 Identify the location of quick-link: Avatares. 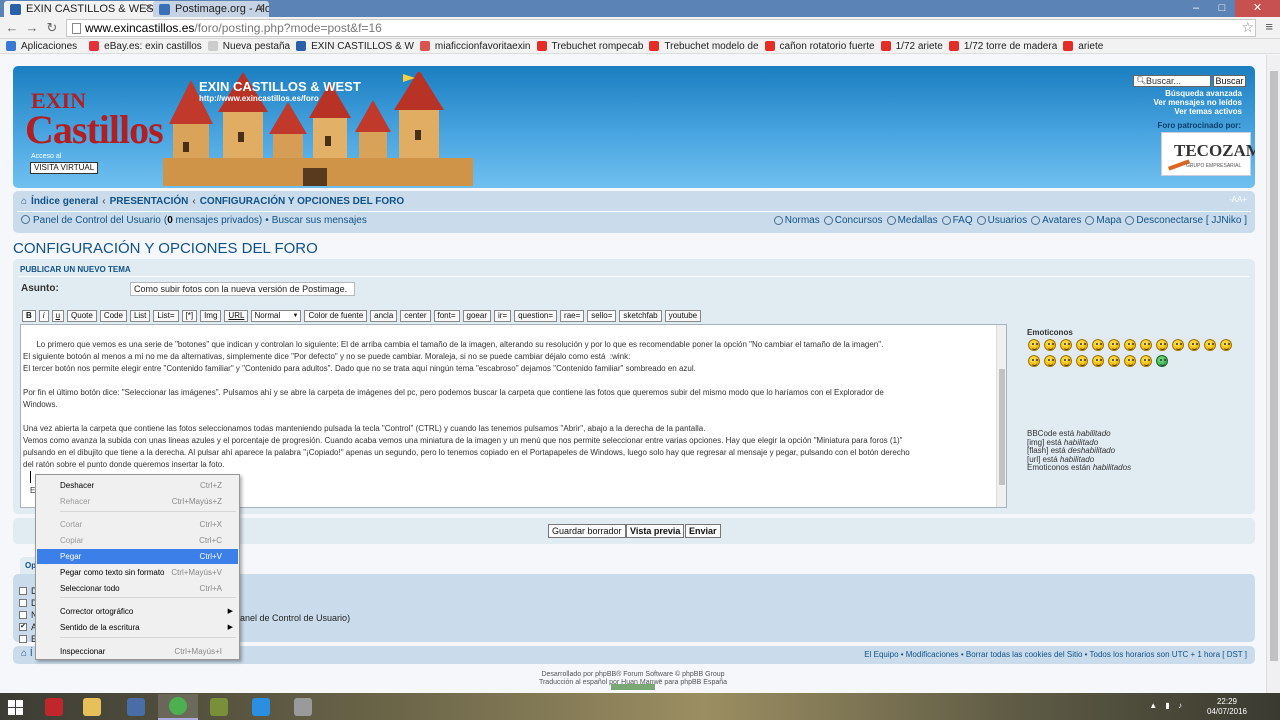
(1056, 220).